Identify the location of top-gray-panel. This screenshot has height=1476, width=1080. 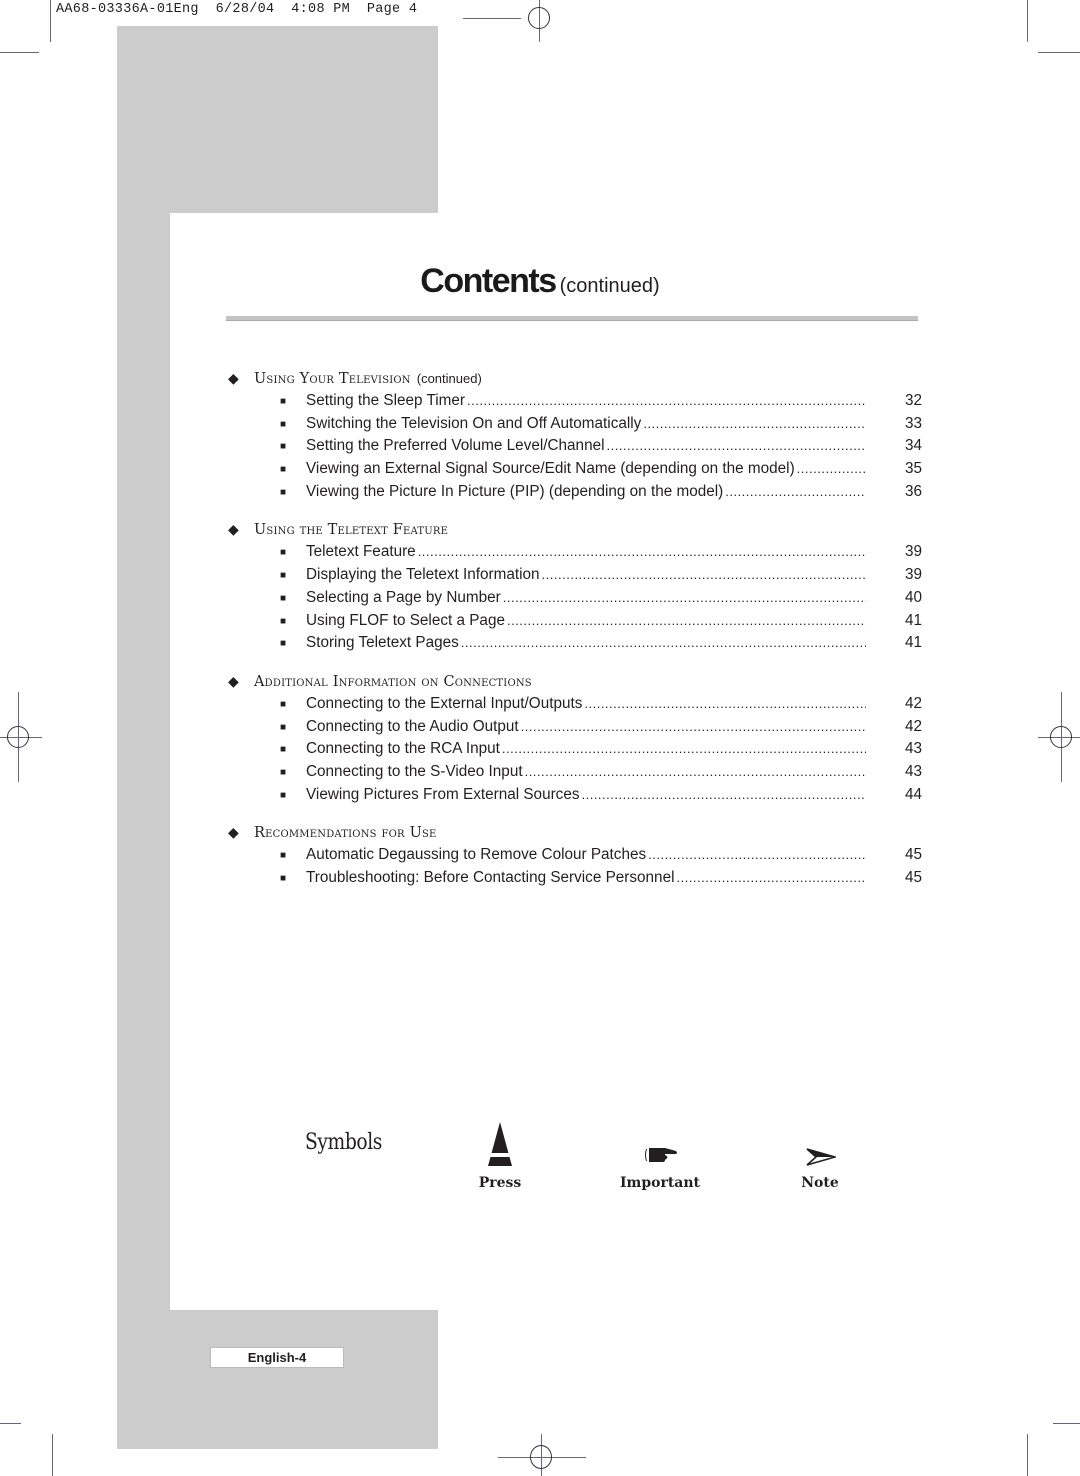
(277, 119).